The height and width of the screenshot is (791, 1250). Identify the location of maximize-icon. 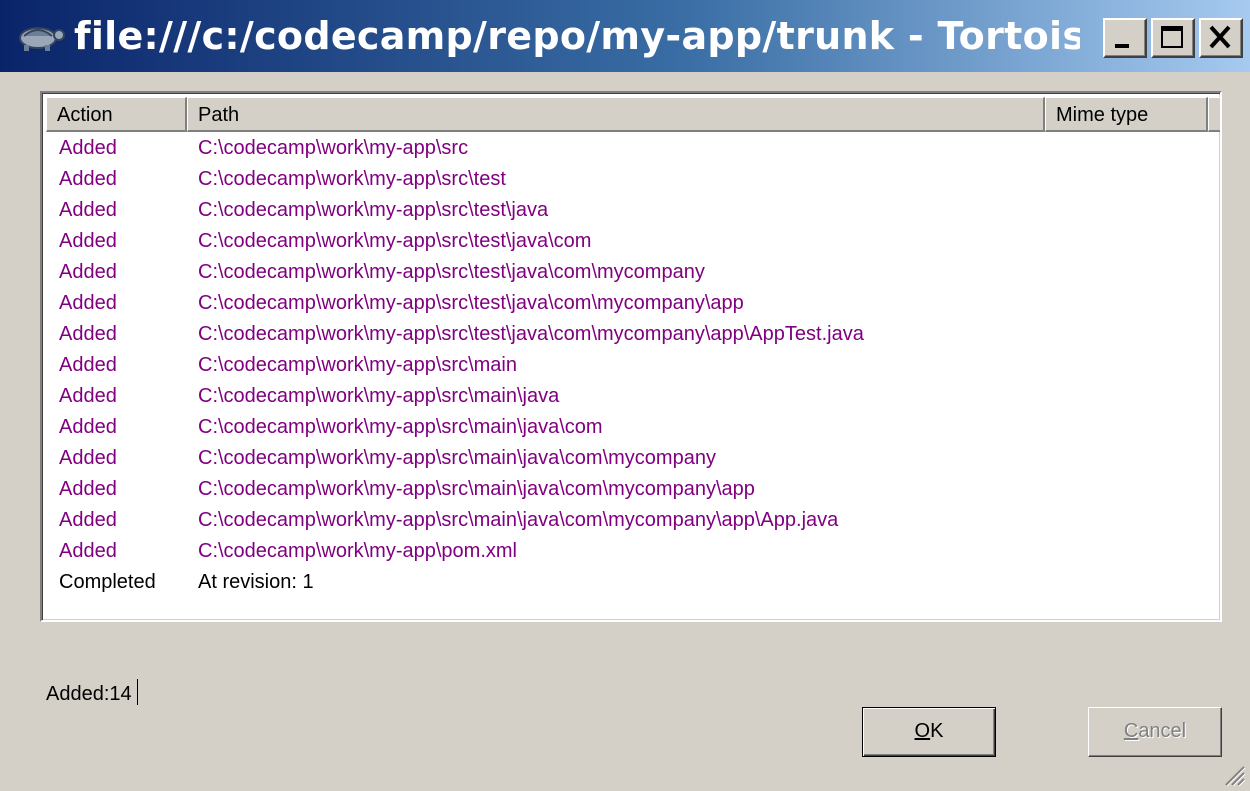
(1172, 37).